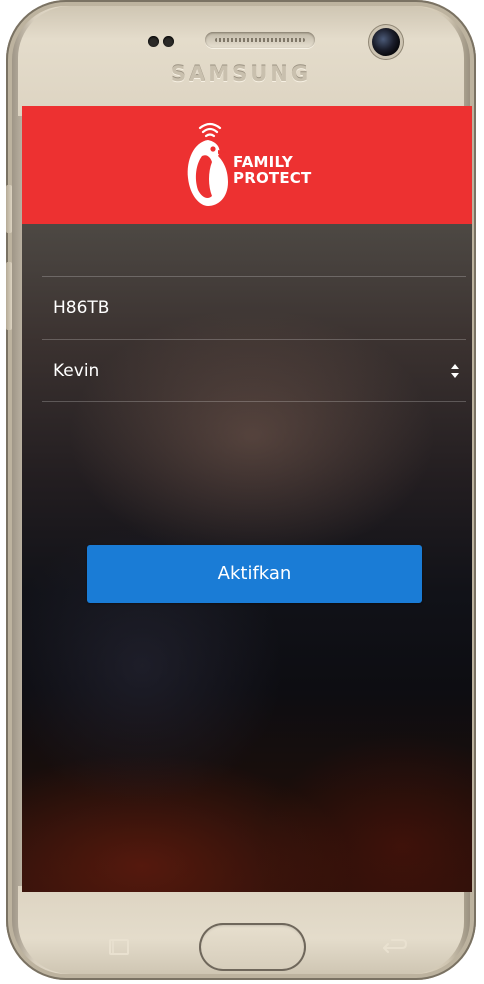 This screenshot has height=984, width=484. What do you see at coordinates (386, 42) in the screenshot?
I see `front-camera-icon` at bounding box center [386, 42].